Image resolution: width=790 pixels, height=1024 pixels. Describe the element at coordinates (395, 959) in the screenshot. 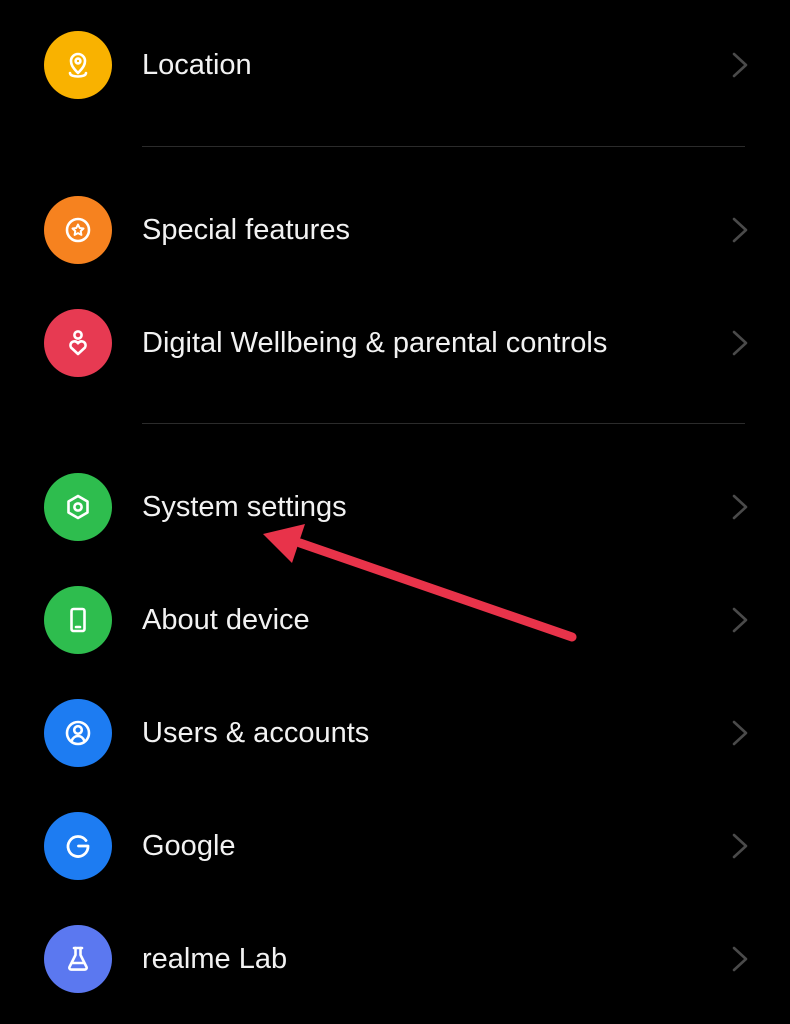

I see `settings-item-realme-lab: realme Lab` at that location.